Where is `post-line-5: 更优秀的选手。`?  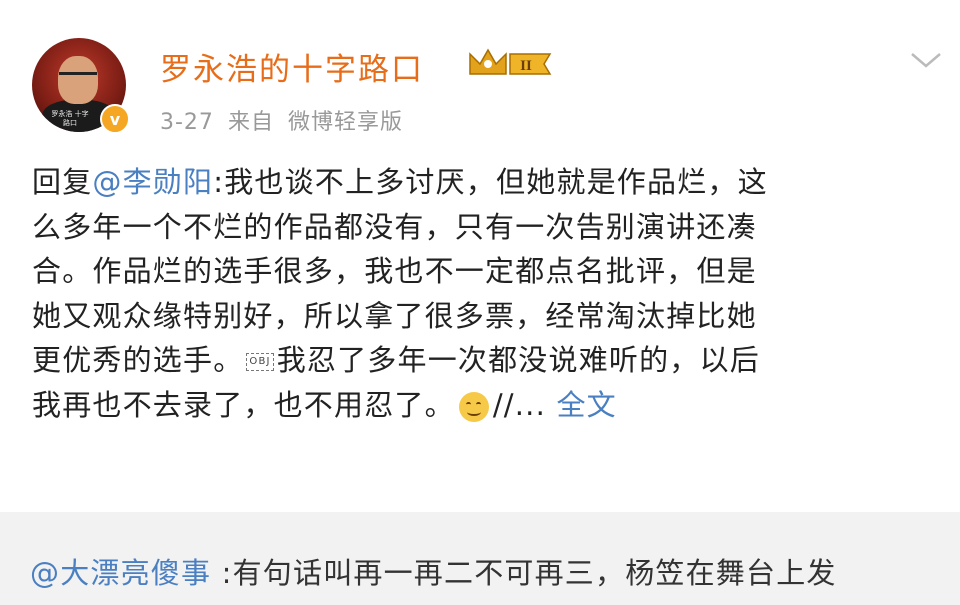
post-line-5: 更优秀的选手。 is located at coordinates (138, 360).